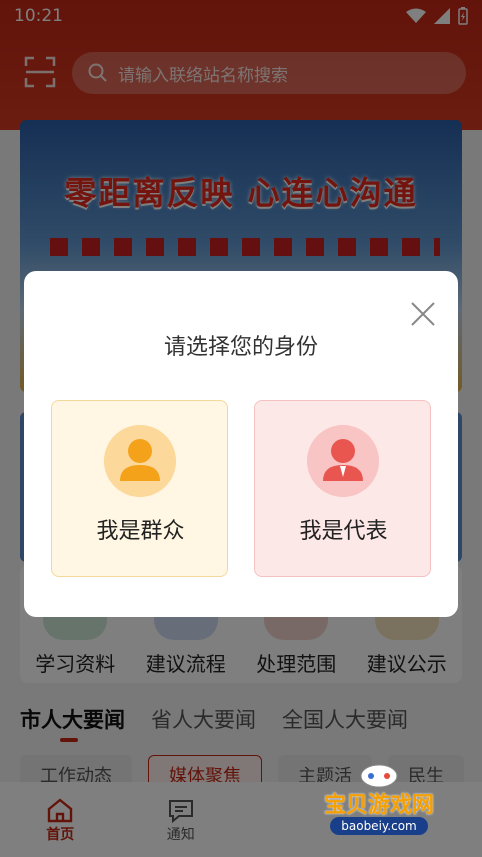 The image size is (482, 857). I want to click on representative-icon, so click(343, 461).